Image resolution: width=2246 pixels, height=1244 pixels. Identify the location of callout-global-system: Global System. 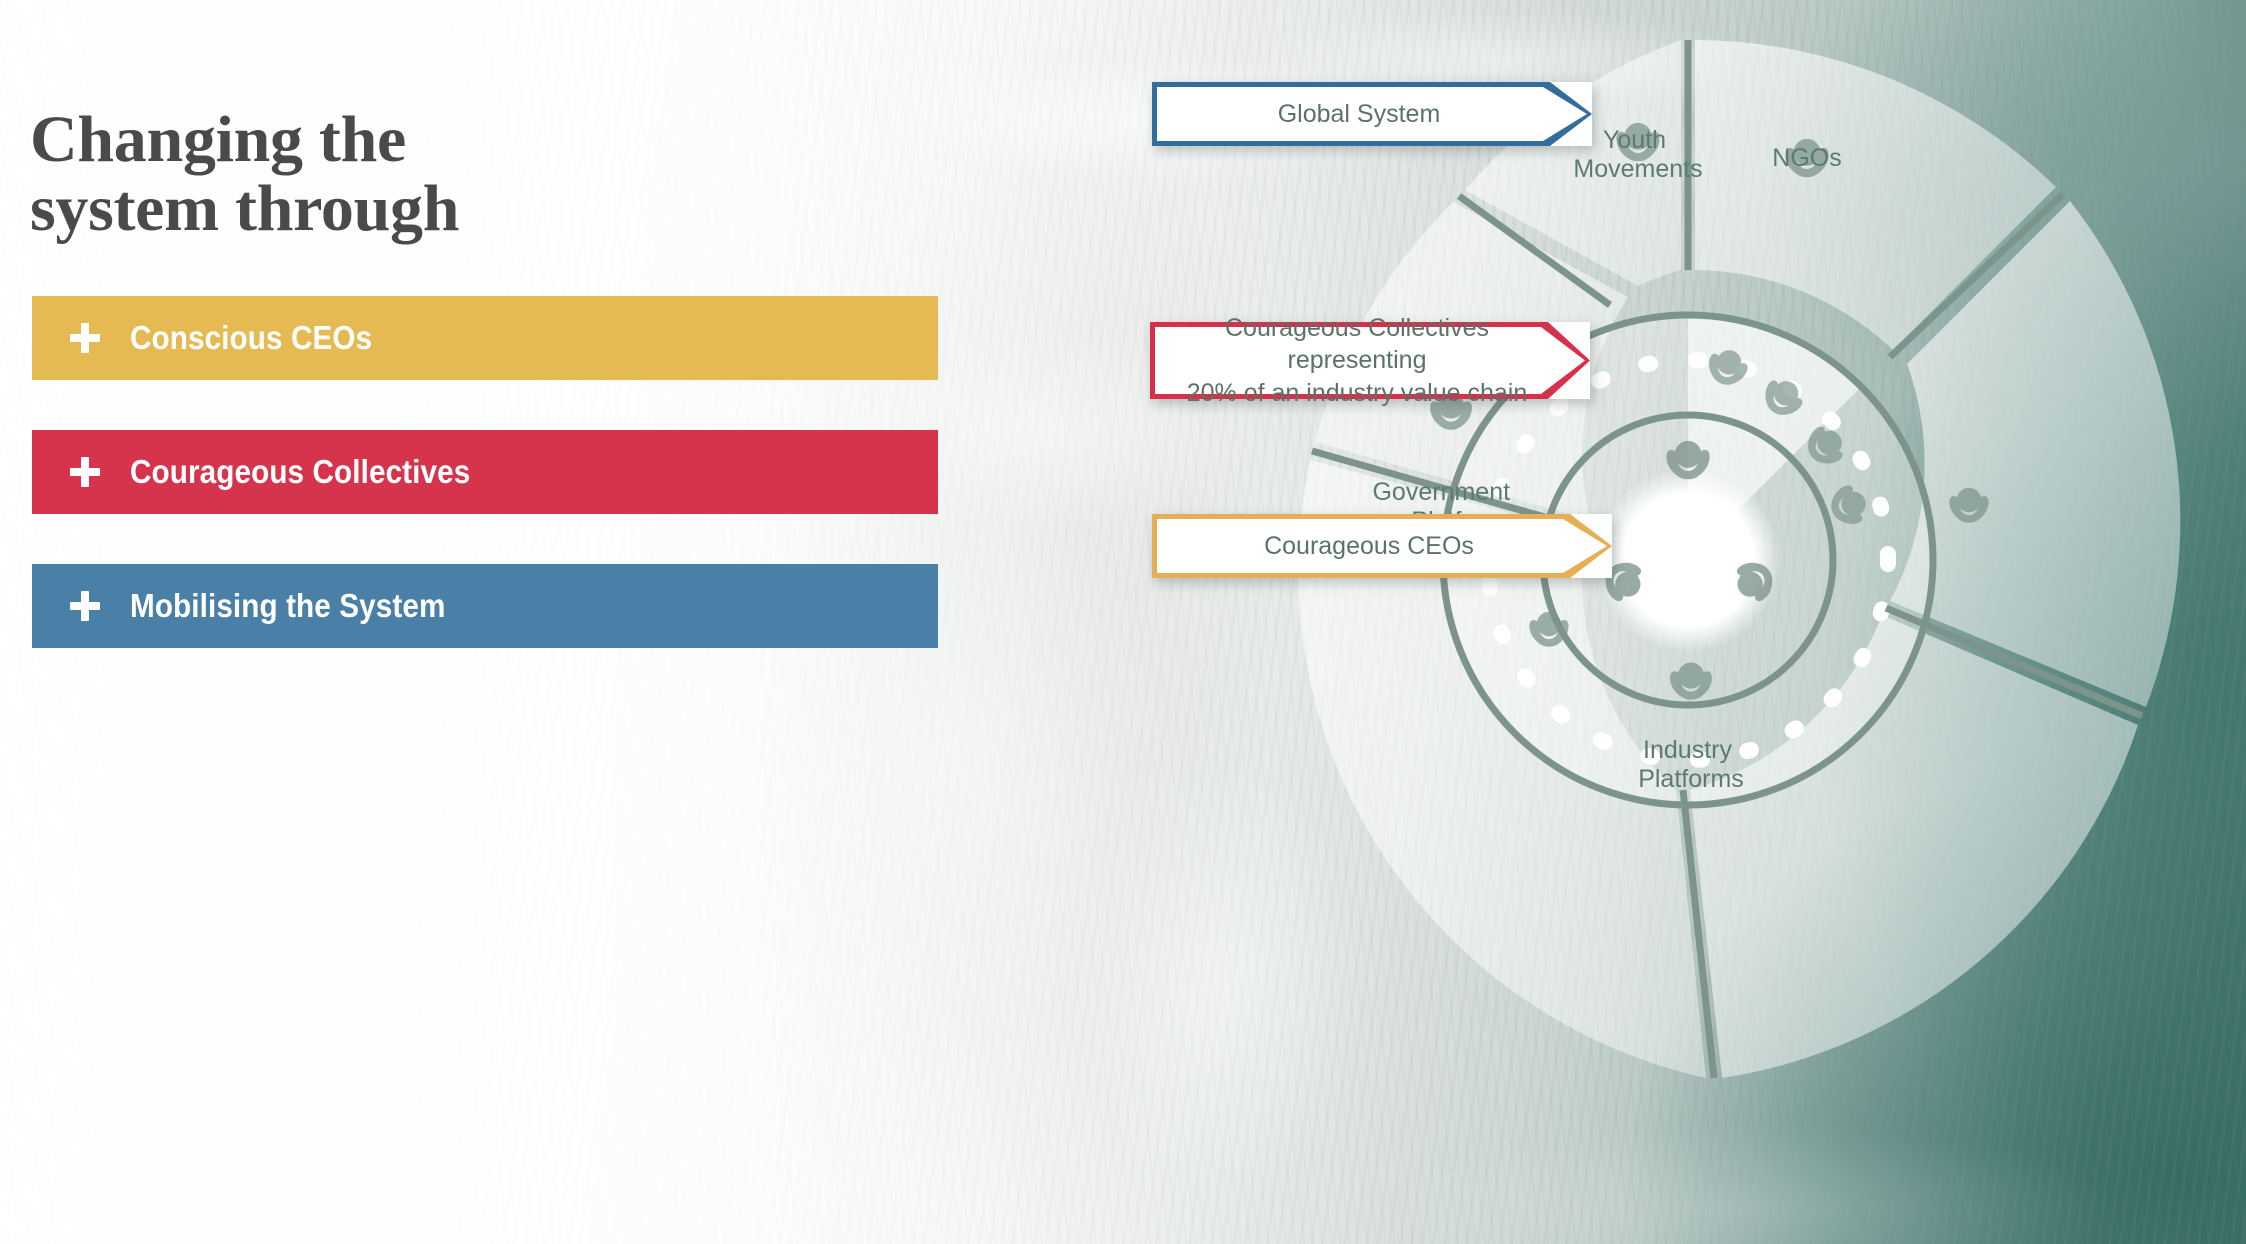
(1372, 114).